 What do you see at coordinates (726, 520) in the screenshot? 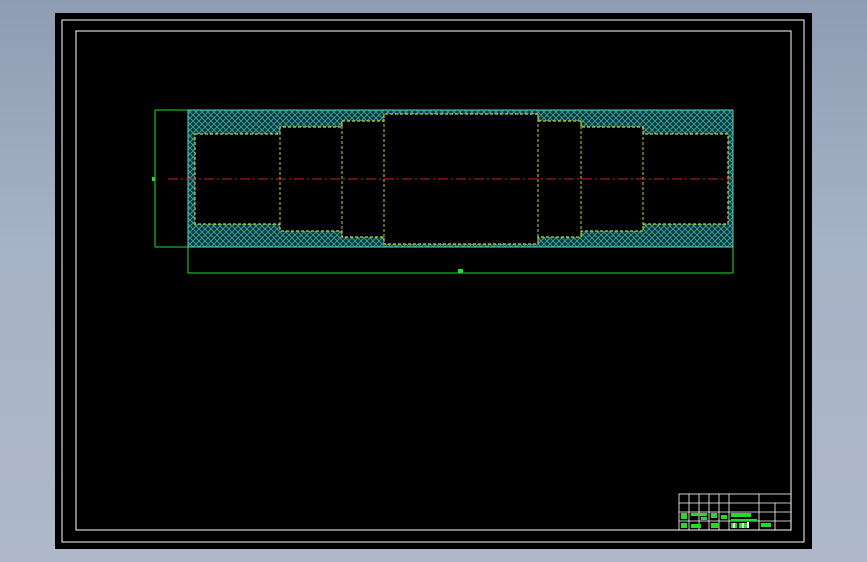
I see `title-block-filled-cells` at bounding box center [726, 520].